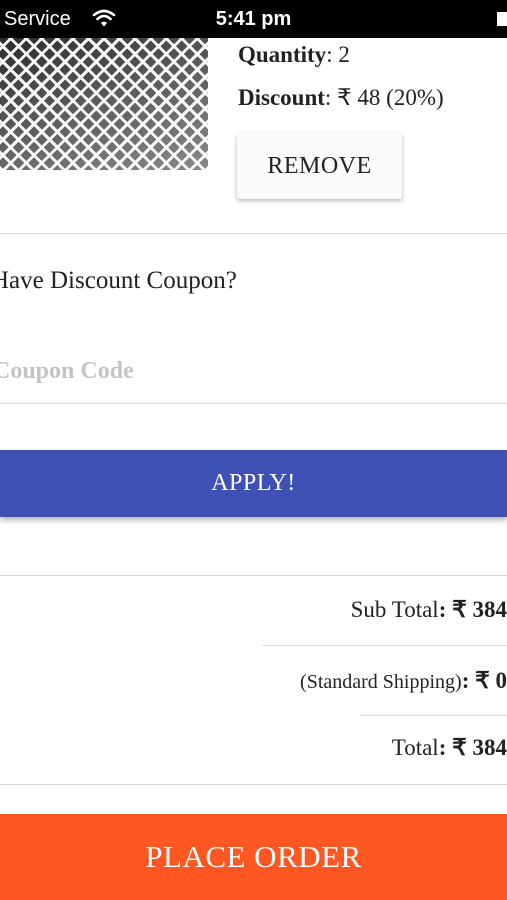  Describe the element at coordinates (502, 19) in the screenshot. I see `battery-icon` at that location.